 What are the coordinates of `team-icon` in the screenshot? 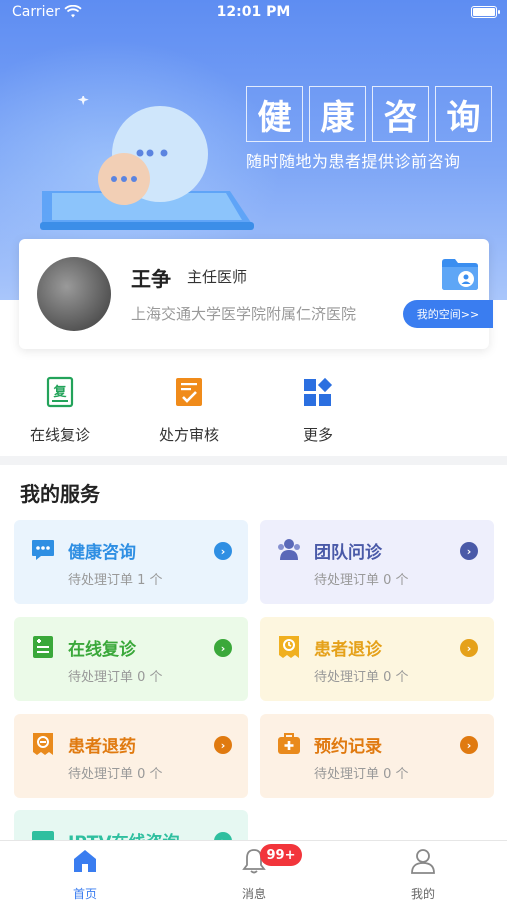 It's located at (289, 549).